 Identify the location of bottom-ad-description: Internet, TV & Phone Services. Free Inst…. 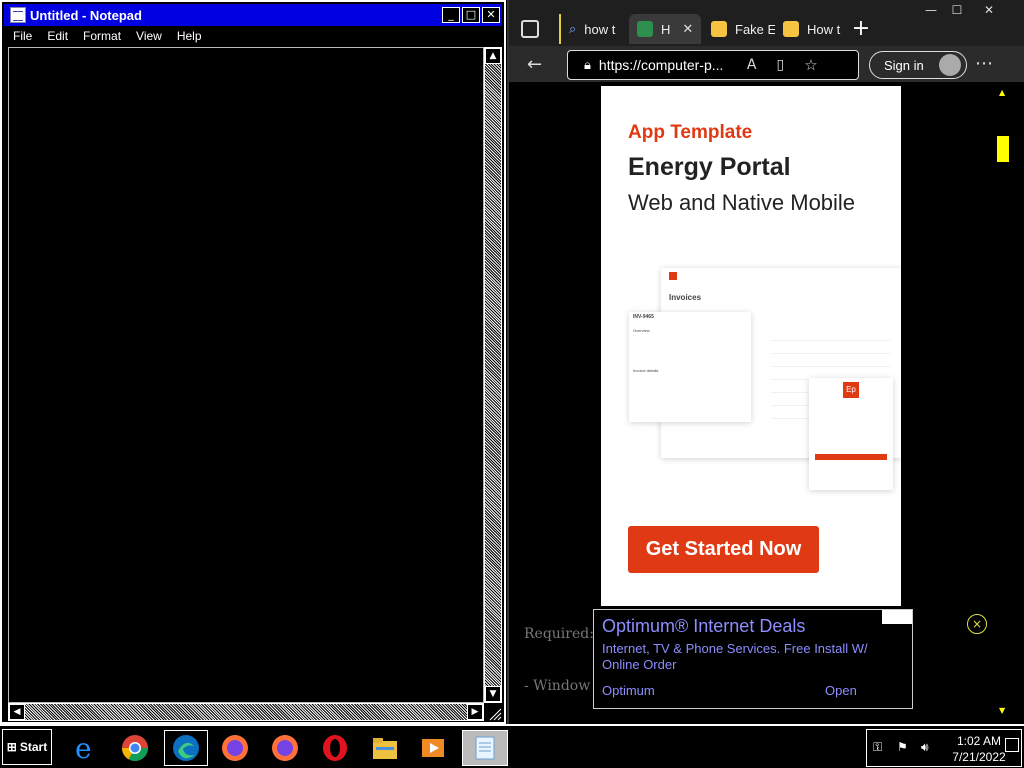
(735, 656).